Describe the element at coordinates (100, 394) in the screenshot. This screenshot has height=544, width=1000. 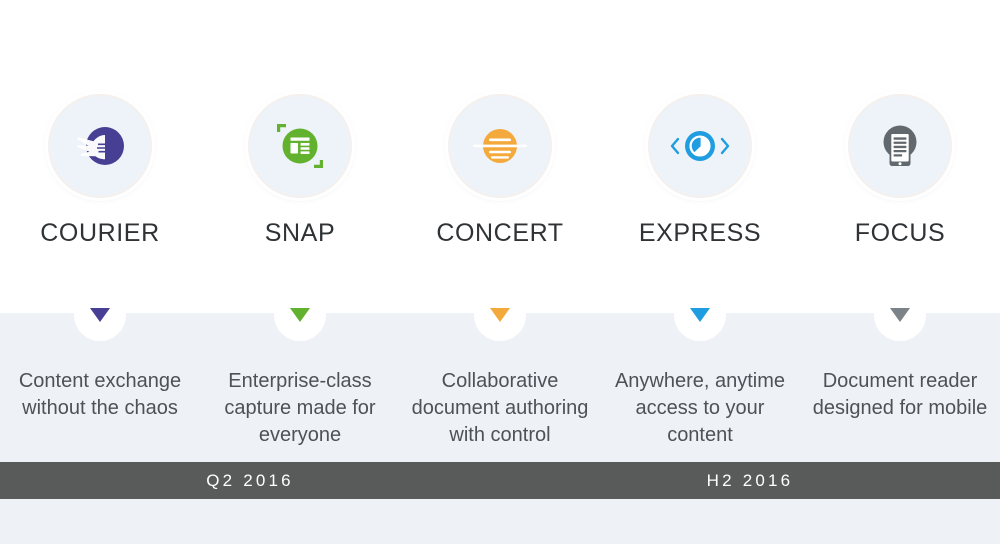
I see `product-description-courier: Content exchange without the chaos` at that location.